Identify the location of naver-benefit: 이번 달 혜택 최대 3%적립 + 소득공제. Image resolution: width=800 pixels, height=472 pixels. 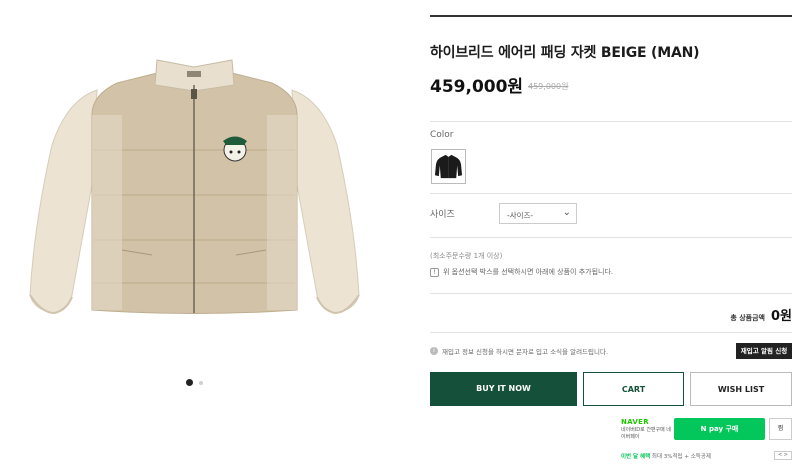
(666, 456).